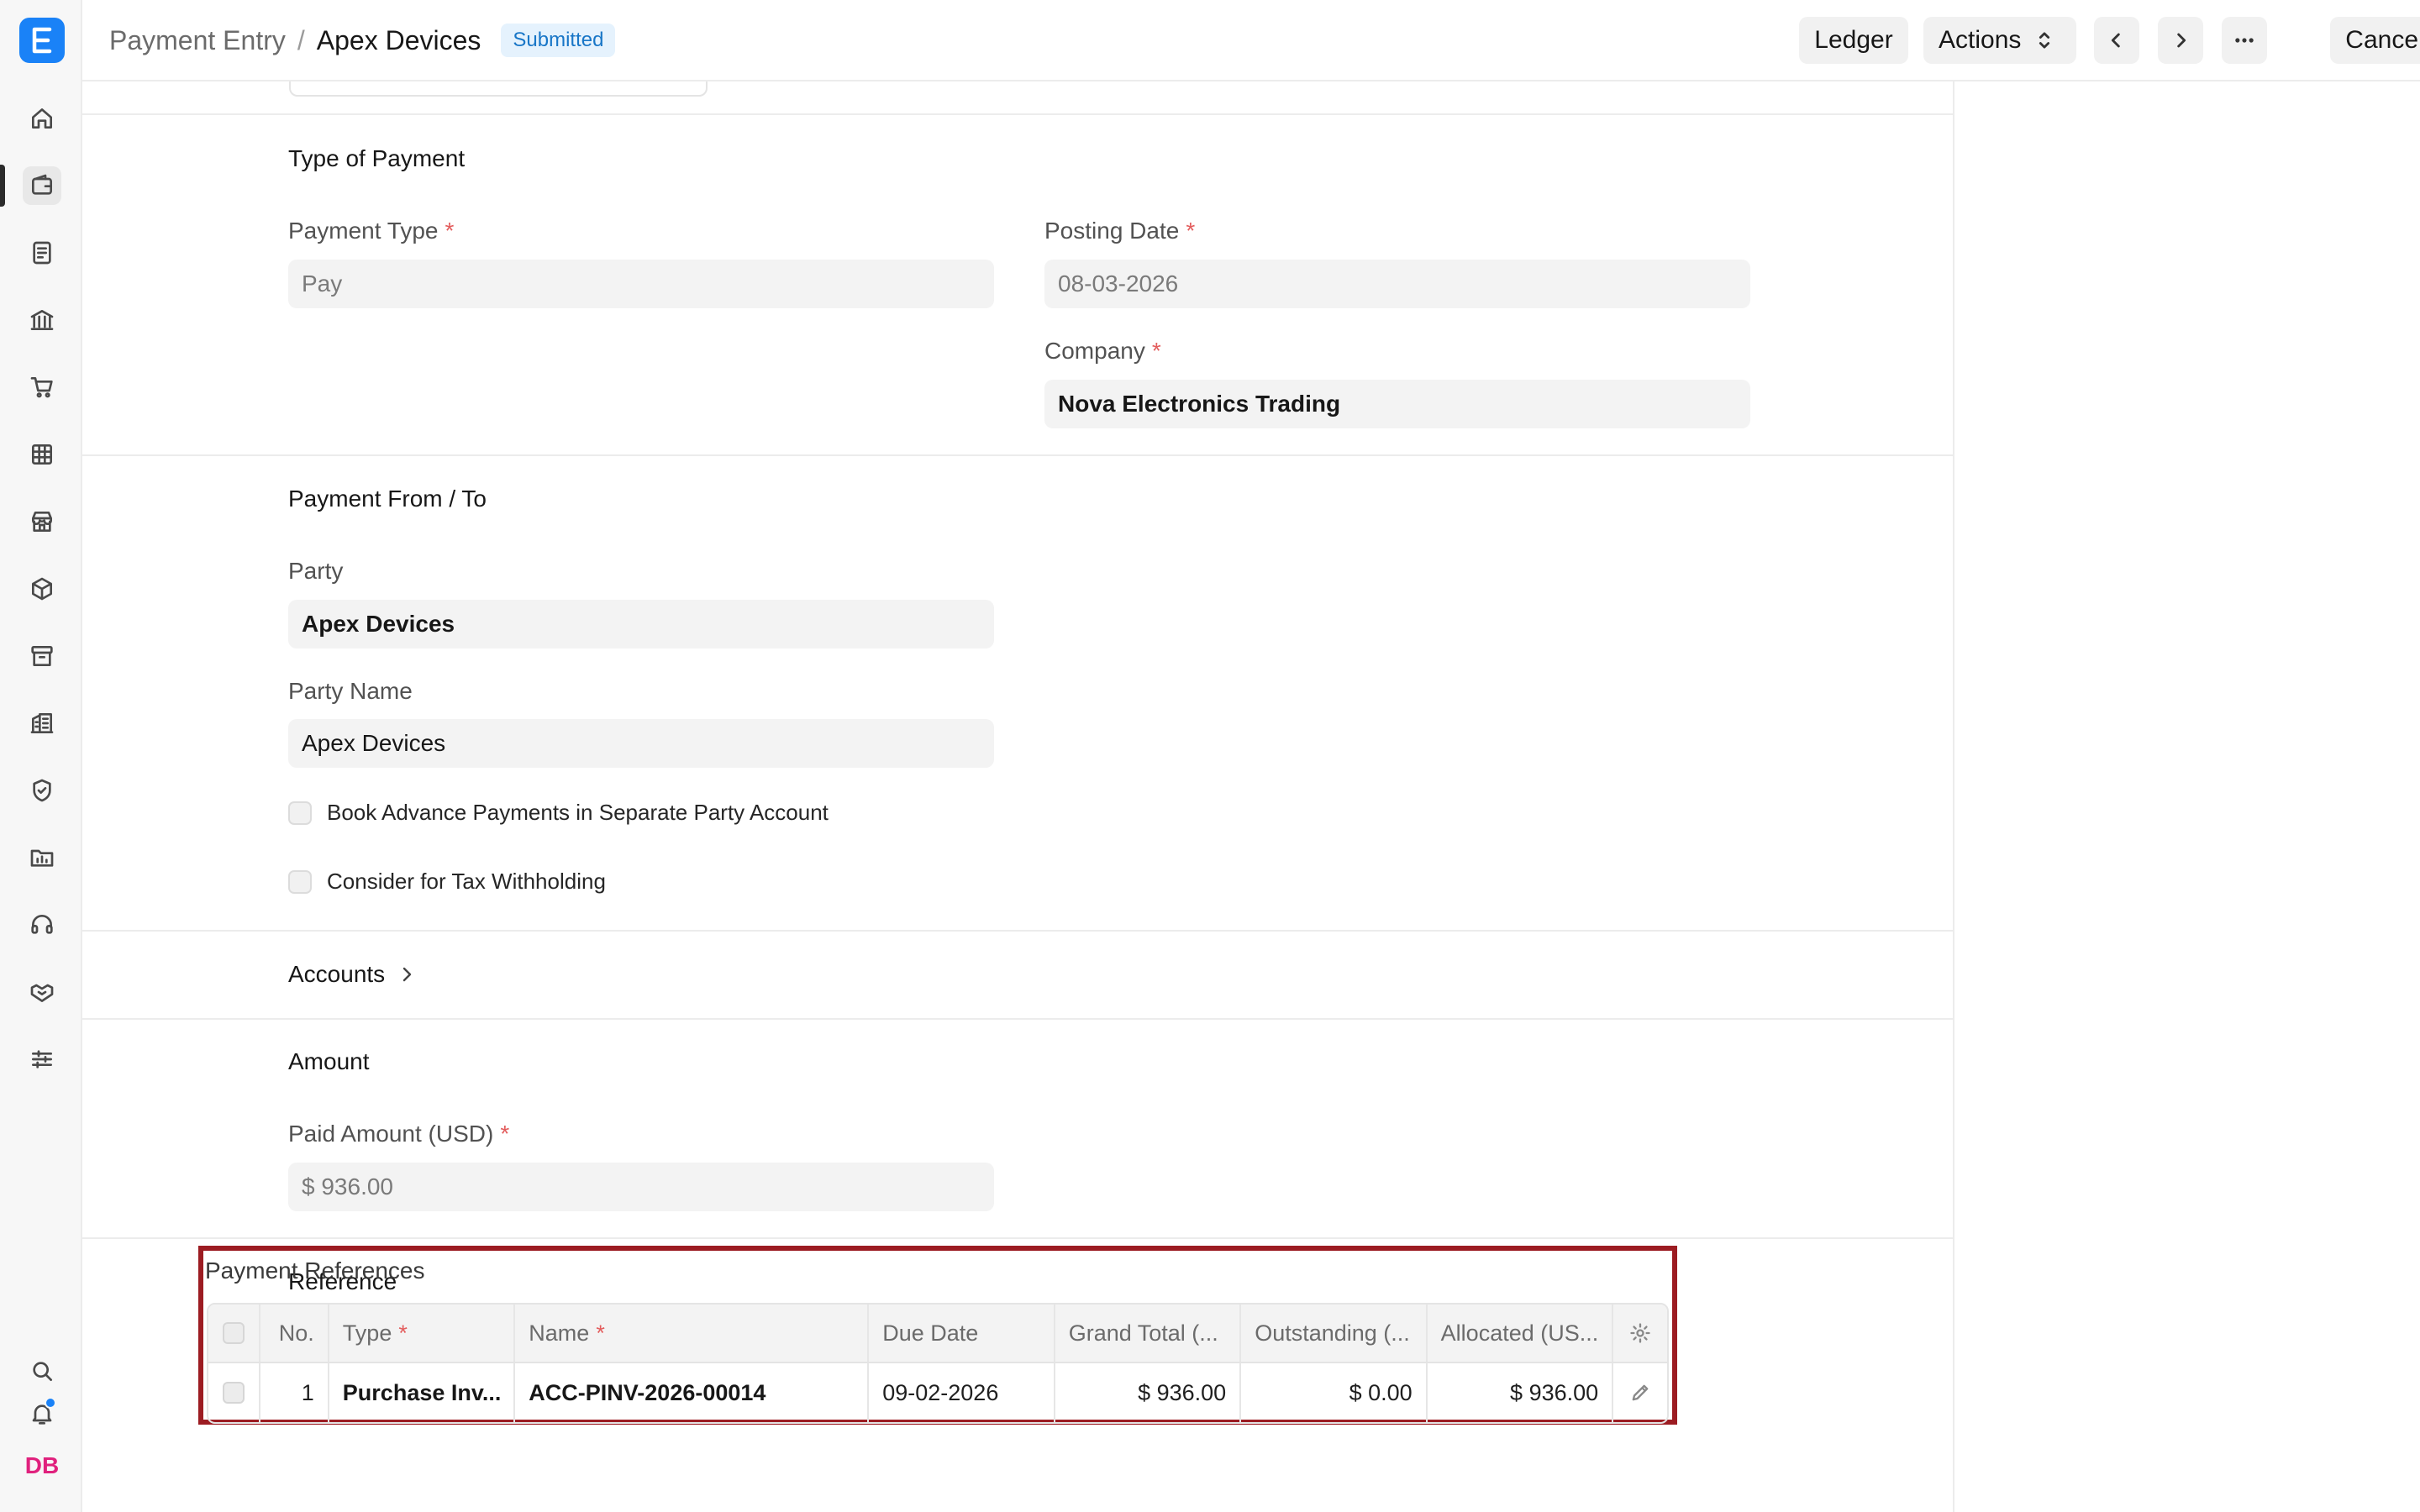  Describe the element at coordinates (962, 1333) in the screenshot. I see `column-header-due-date: Due Date` at that location.